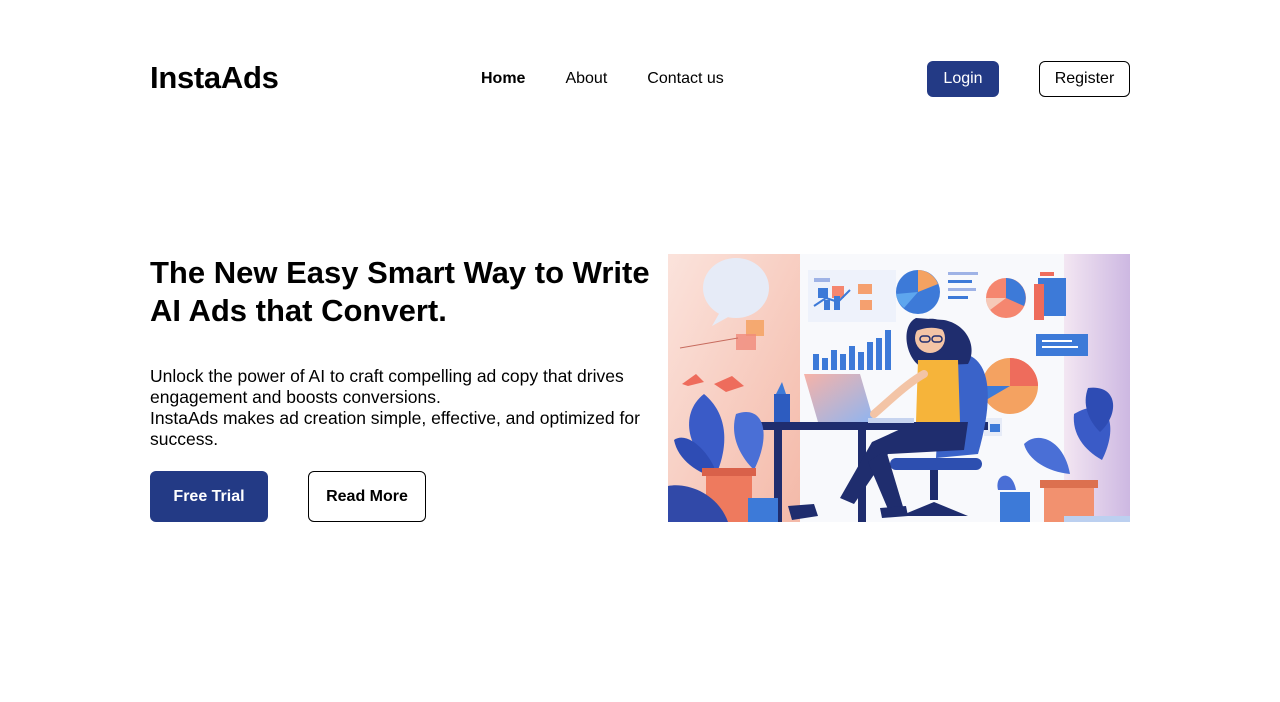  Describe the element at coordinates (367, 496) in the screenshot. I see `read-more-button: Read More` at that location.